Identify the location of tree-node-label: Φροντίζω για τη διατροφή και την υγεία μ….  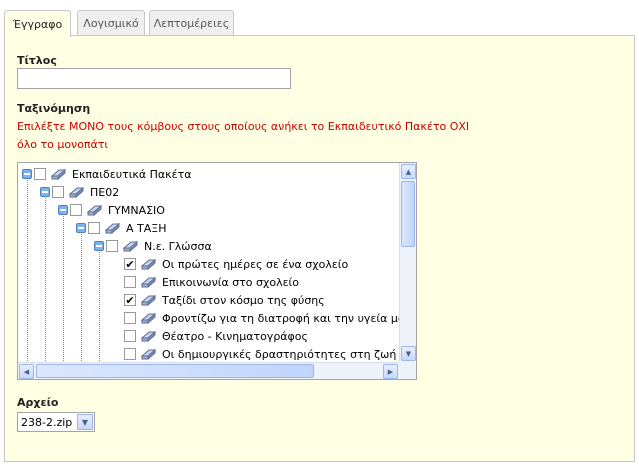
(286, 318).